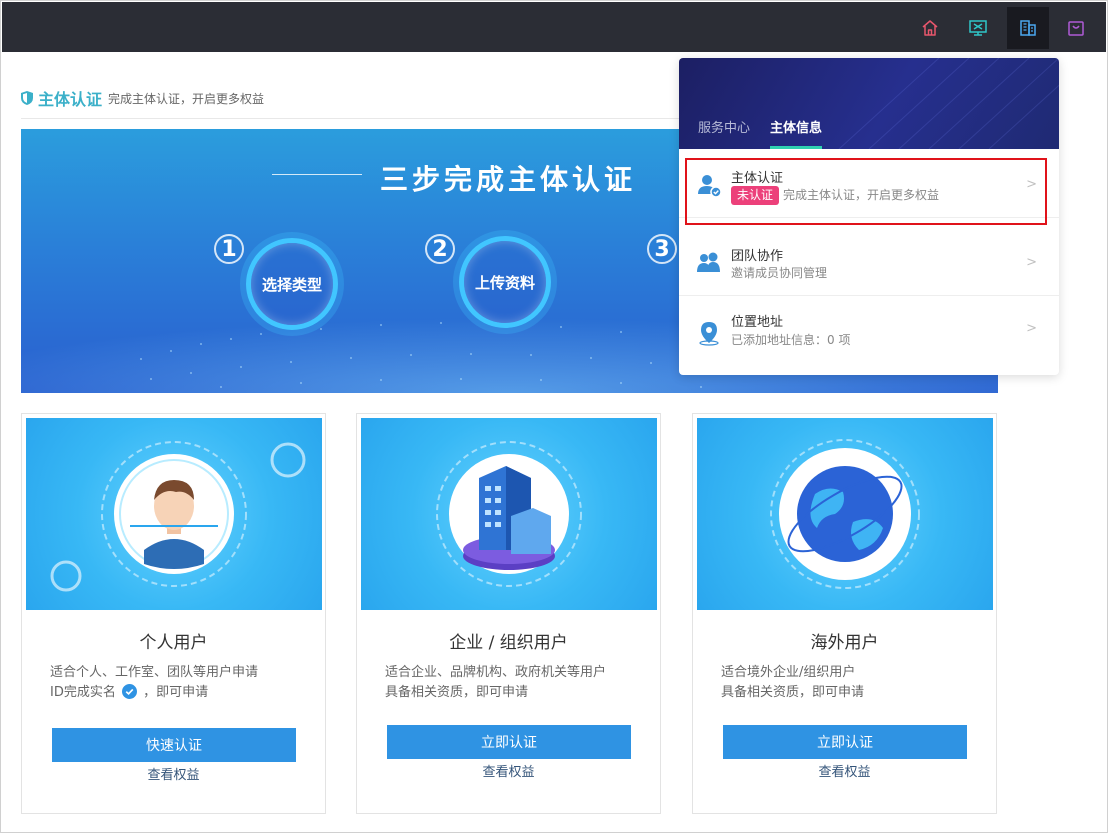 Image resolution: width=1108 pixels, height=833 pixels. I want to click on step-2-circle: 上传资料, so click(505, 282).